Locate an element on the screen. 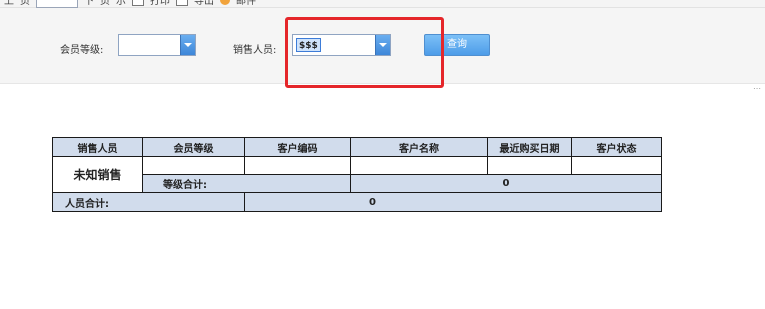 The height and width of the screenshot is (309, 765). column-header: 会员等级 is located at coordinates (193, 147).